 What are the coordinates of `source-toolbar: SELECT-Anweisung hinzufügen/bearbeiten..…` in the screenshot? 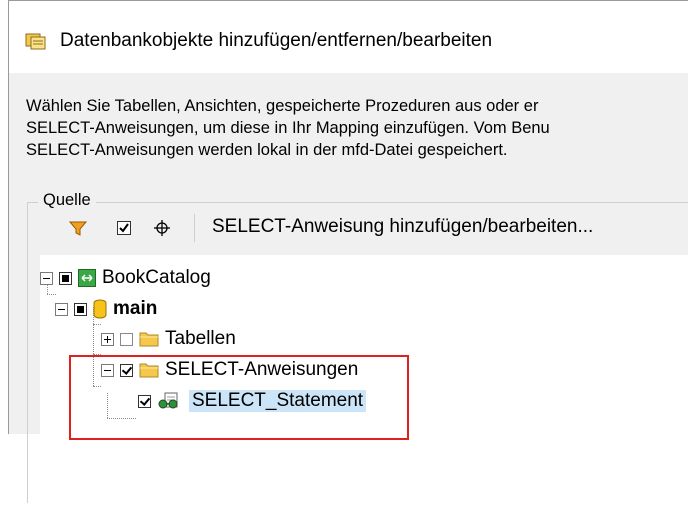 It's located at (353, 228).